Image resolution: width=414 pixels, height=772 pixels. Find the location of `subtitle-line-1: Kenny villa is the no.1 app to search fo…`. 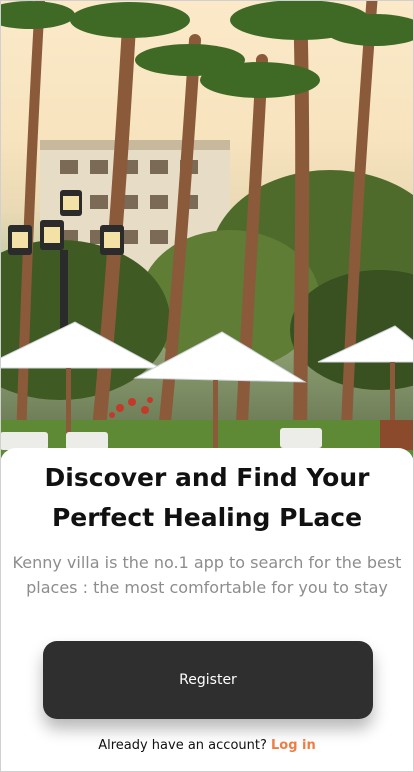

subtitle-line-1: Kenny villa is the no.1 app to search fo… is located at coordinates (207, 562).